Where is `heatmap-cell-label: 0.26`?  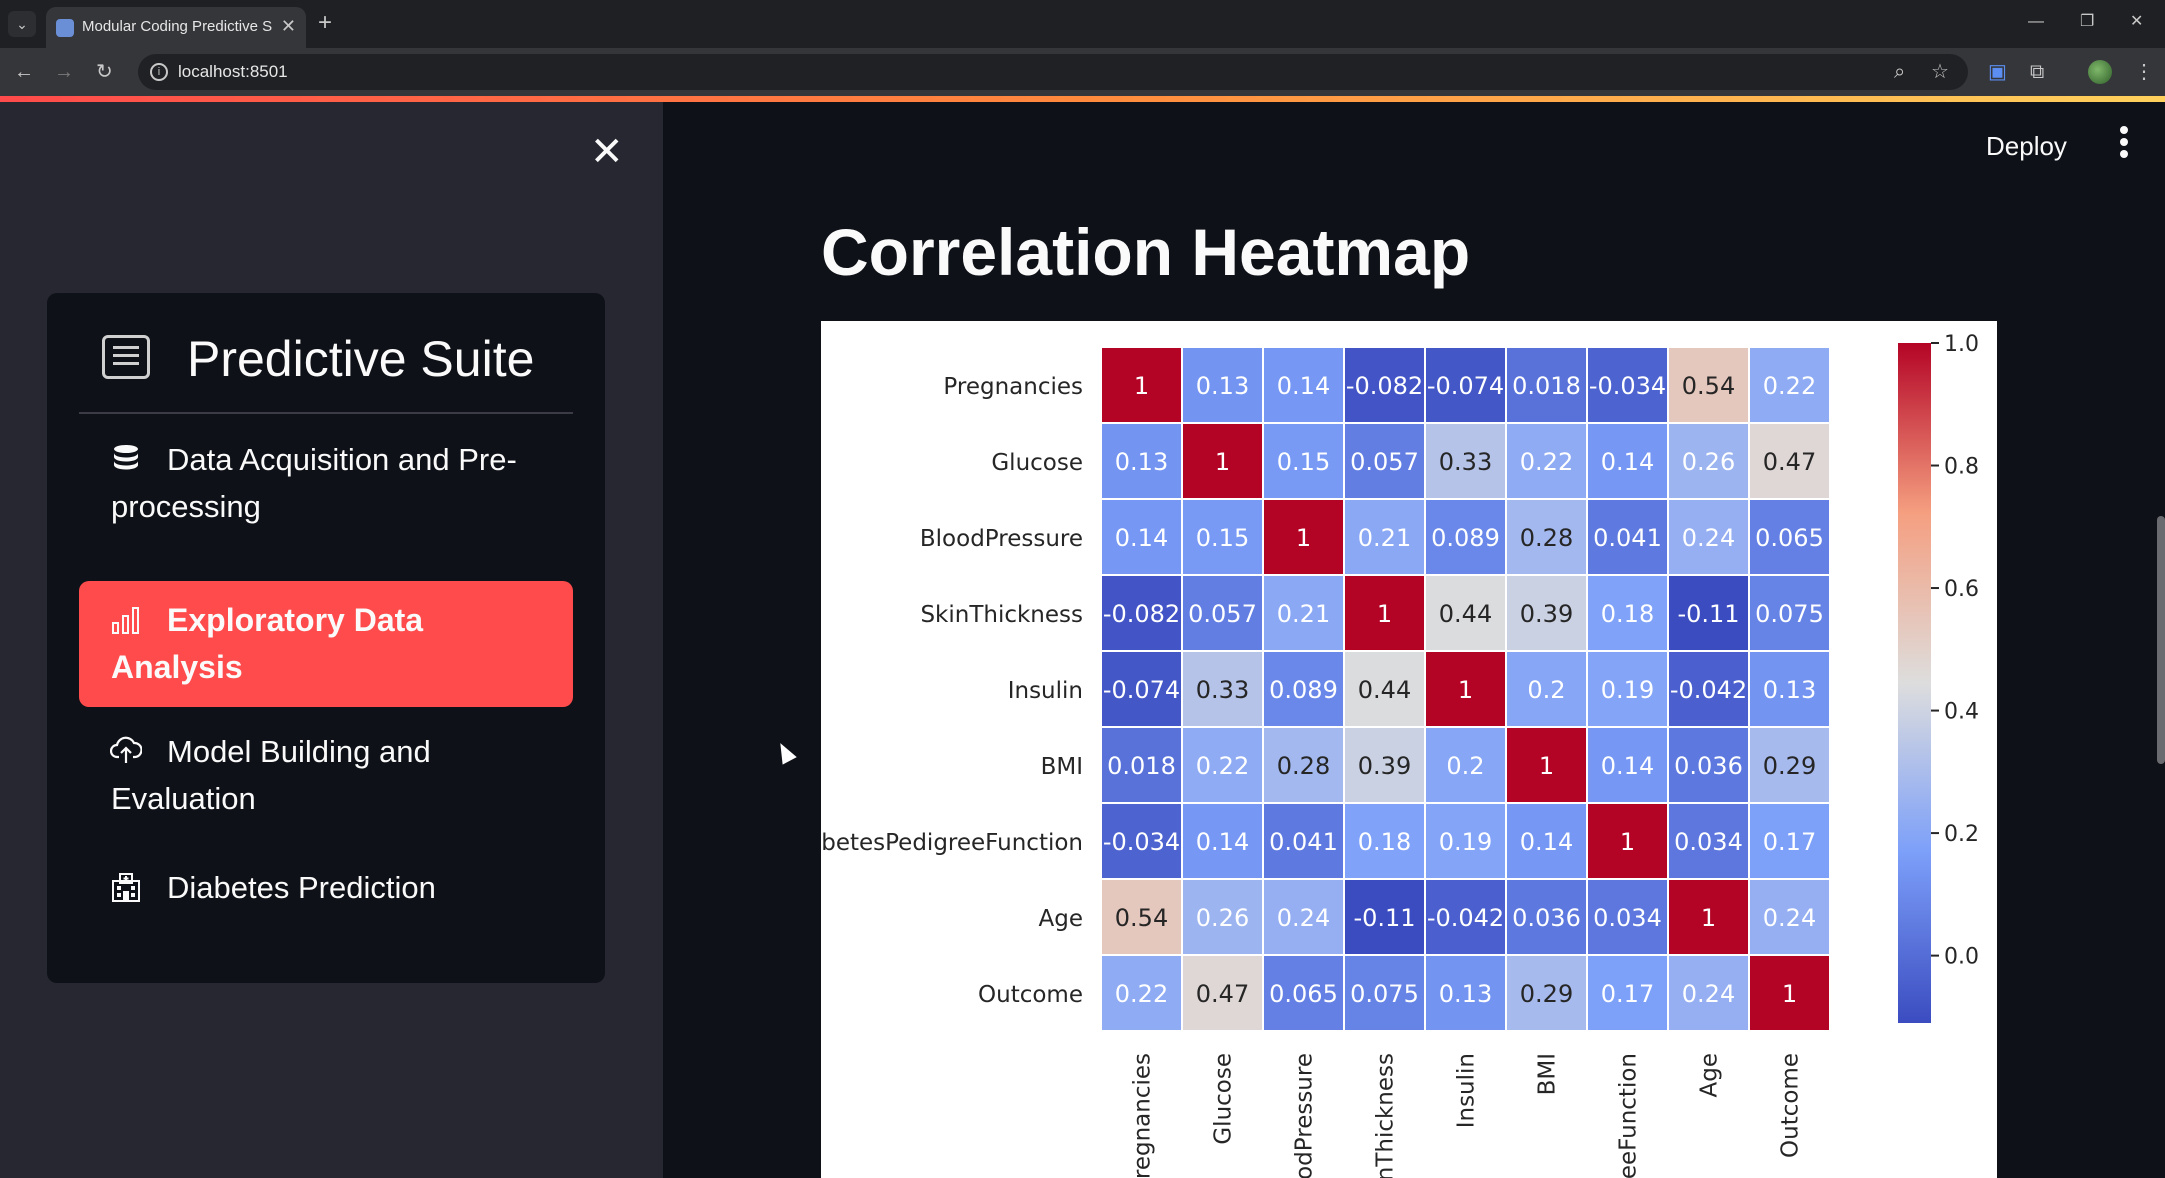 heatmap-cell-label: 0.26 is located at coordinates (1708, 462).